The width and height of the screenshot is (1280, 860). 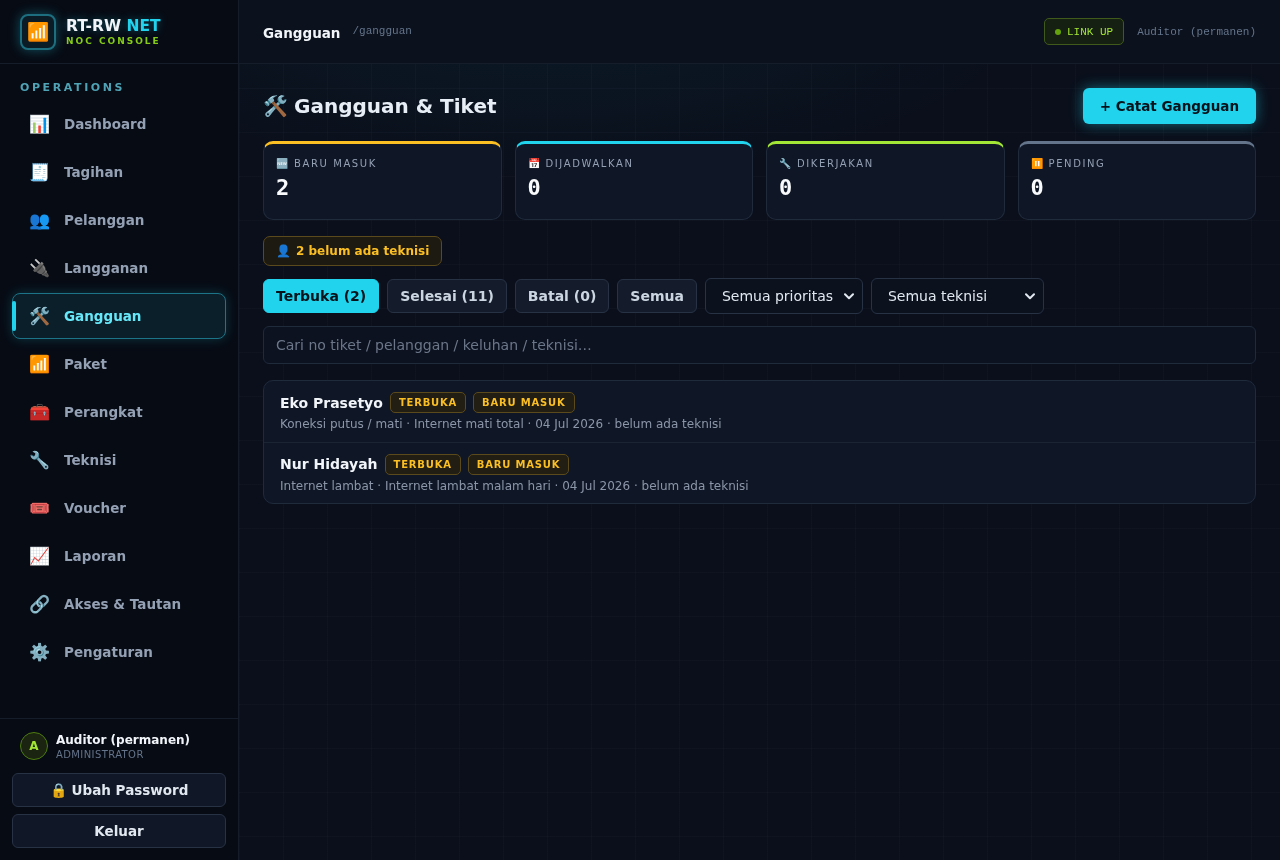 What do you see at coordinates (562, 296) in the screenshot?
I see `filter-tab: Batal (0)` at bounding box center [562, 296].